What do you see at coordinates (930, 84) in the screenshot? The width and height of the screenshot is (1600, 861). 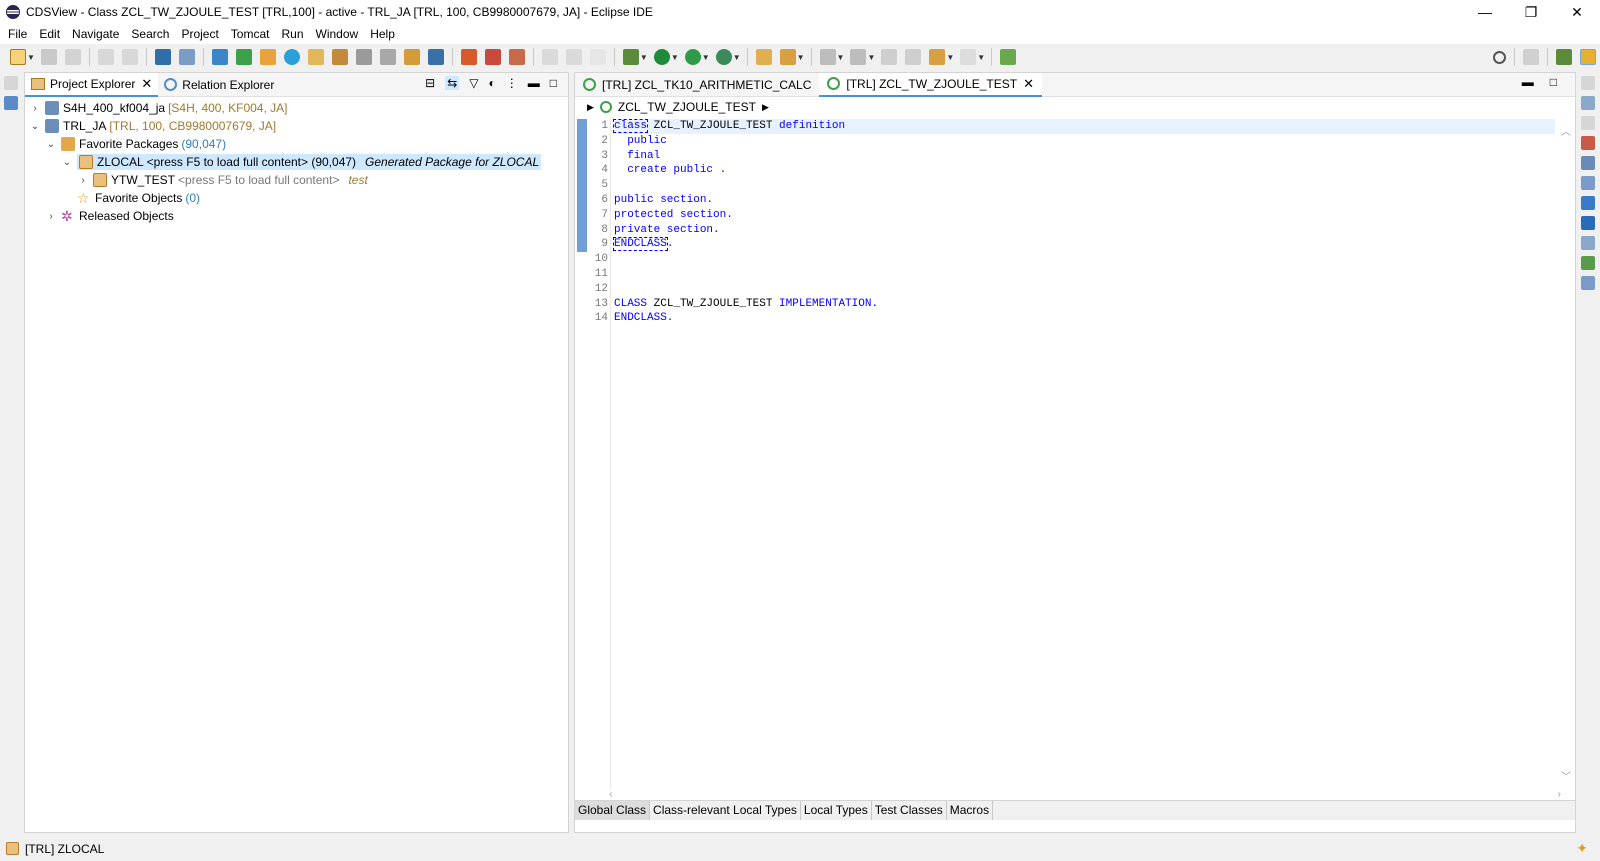 I see `tab-zcl-tw-zjoule-test: [TRL] ZCL_TW_ZJOULE_TEST ✕` at bounding box center [930, 84].